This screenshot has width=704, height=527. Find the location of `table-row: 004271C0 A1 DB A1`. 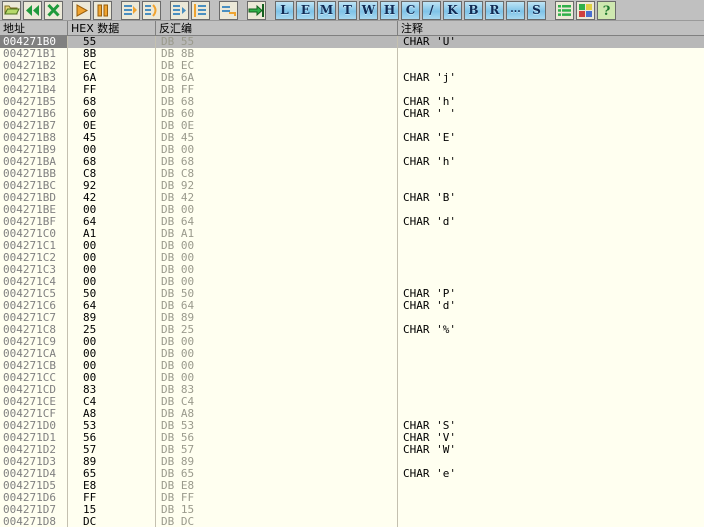

table-row: 004271C0 A1 DB A1 is located at coordinates (352, 234).